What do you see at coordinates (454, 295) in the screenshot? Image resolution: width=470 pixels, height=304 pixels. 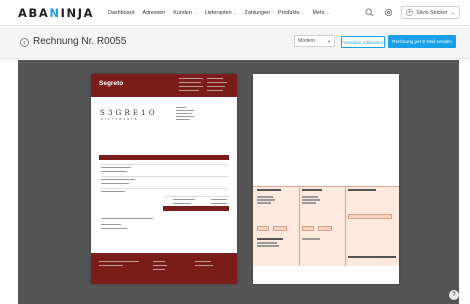 I see `help-button: ?` at bounding box center [454, 295].